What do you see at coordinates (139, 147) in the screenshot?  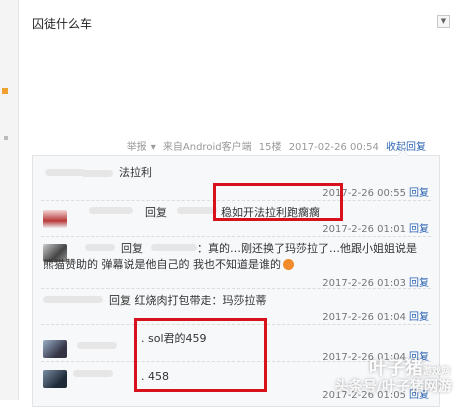 I see `report-link: 举报 ▾` at bounding box center [139, 147].